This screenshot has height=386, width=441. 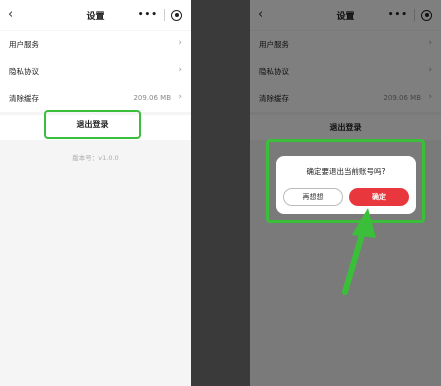 I want to click on screen-separator, so click(x=220, y=193).